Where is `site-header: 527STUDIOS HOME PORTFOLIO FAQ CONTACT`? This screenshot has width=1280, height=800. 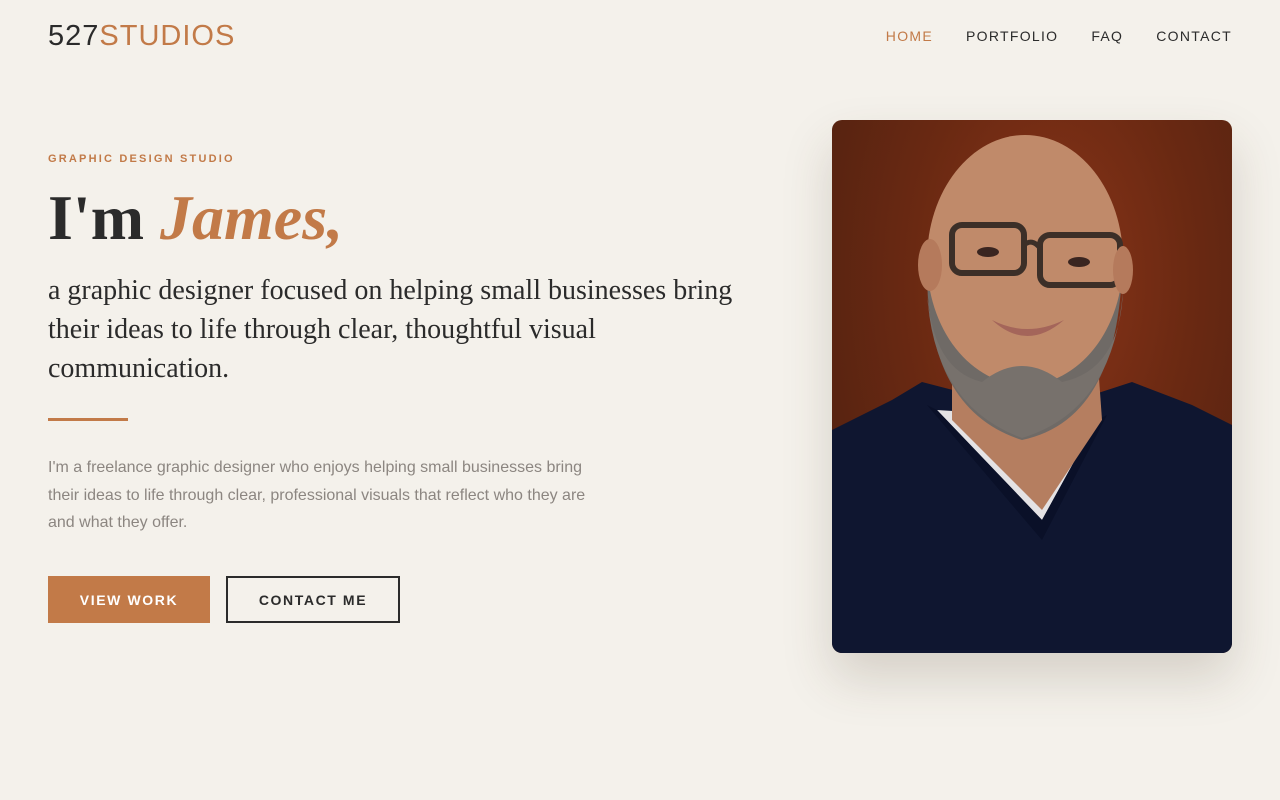 site-header: 527STUDIOS HOME PORTFOLIO FAQ CONTACT is located at coordinates (640, 36).